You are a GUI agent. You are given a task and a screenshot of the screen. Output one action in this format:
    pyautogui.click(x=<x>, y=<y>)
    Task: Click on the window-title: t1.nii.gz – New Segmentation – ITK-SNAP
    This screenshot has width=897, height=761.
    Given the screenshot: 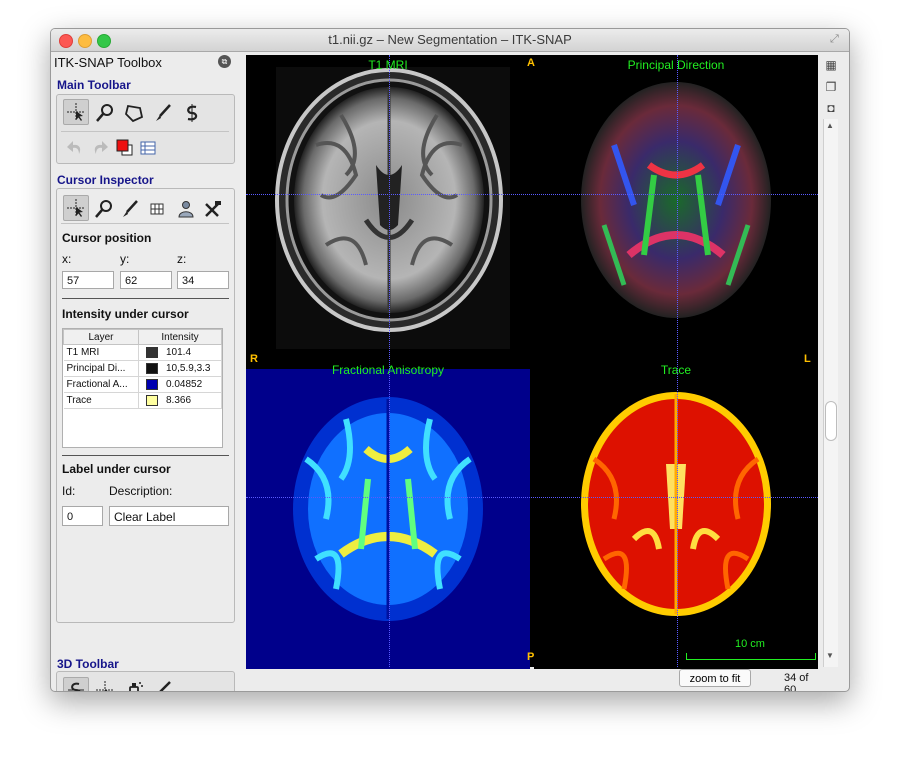 What is the action you would take?
    pyautogui.click(x=450, y=39)
    